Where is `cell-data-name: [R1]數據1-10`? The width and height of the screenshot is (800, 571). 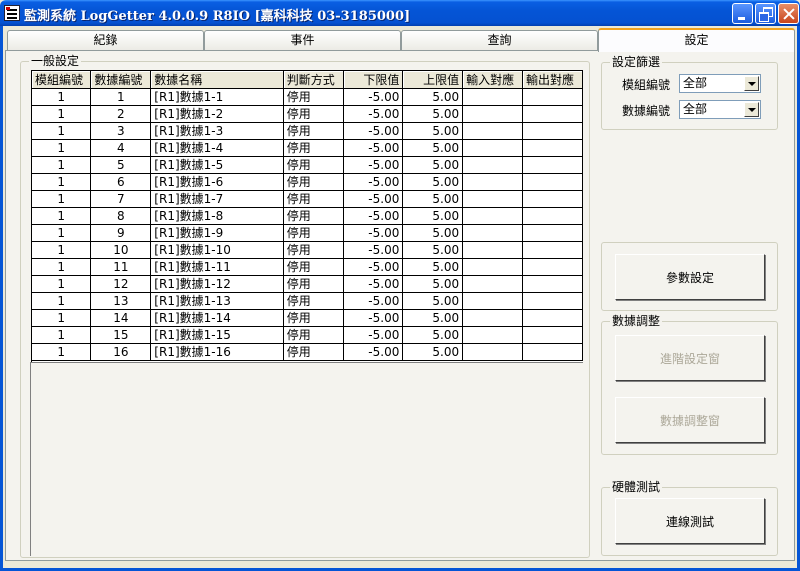 cell-data-name: [R1]數據1-10 is located at coordinates (217, 250).